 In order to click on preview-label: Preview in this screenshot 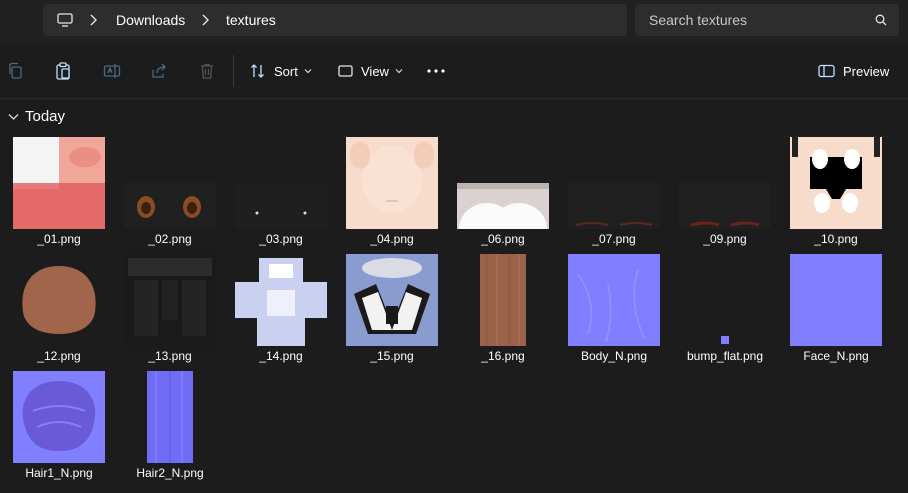, I will do `click(866, 71)`.